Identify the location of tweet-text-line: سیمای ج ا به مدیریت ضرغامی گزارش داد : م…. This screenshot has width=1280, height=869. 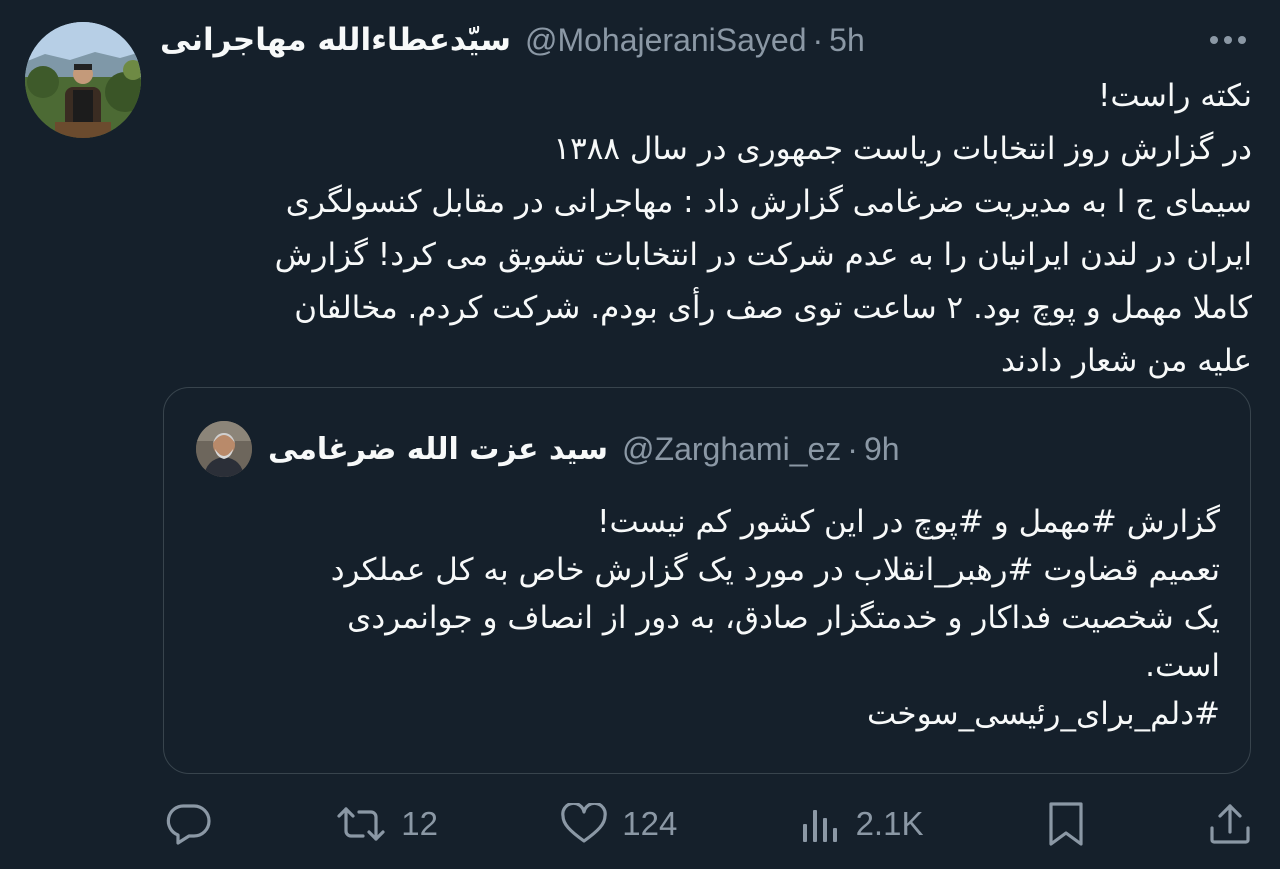
(768, 202).